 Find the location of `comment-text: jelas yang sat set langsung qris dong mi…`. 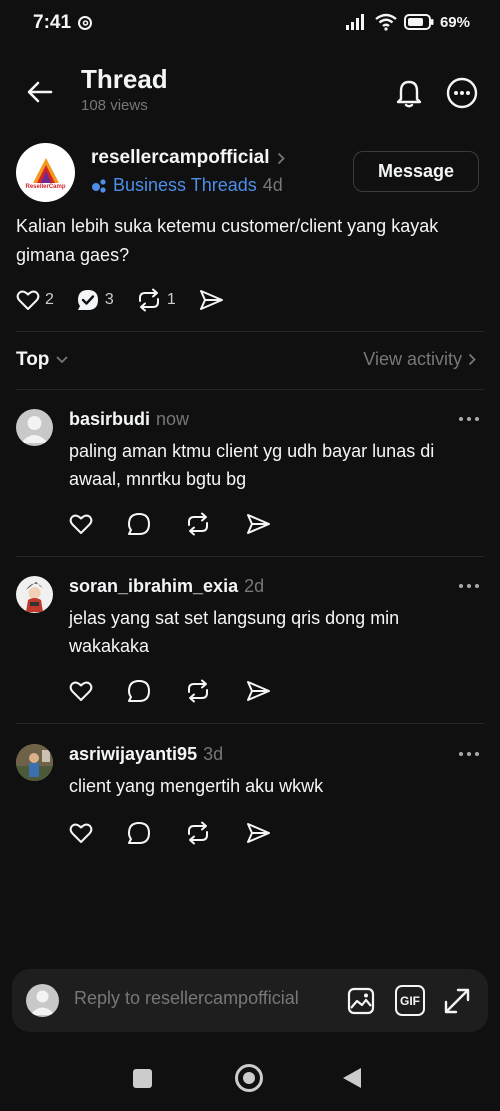

comment-text: jelas yang sat set langsung qris dong mi… is located at coordinates (234, 632).